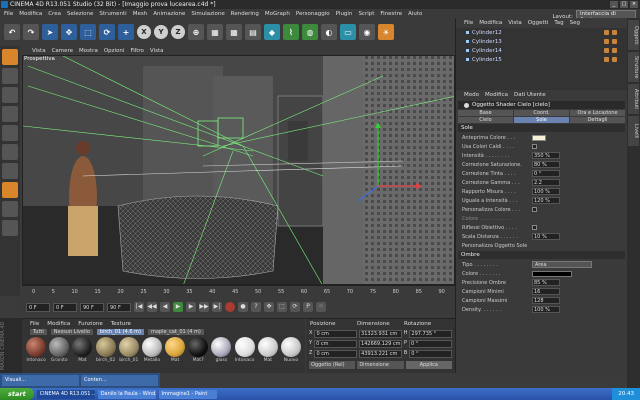 Image resolution: width=640 pixels, height=400 pixels. What do you see at coordinates (291, 32) in the screenshot?
I see `nurbs-icon: ⌇` at bounding box center [291, 32].